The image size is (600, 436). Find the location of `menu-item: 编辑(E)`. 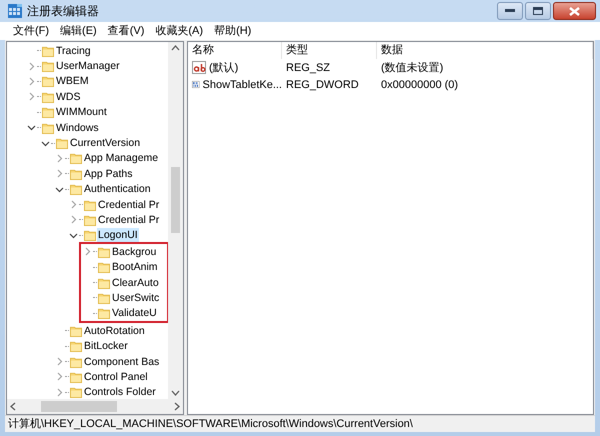

menu-item: 编辑(E) is located at coordinates (79, 31).